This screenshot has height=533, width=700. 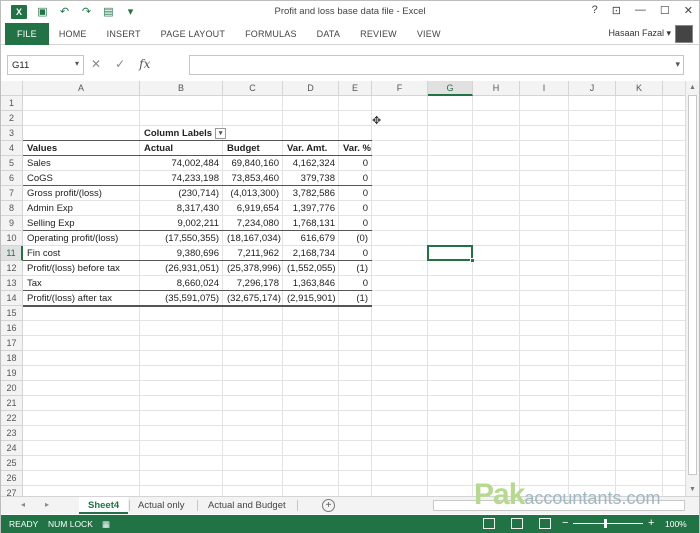 What do you see at coordinates (450, 88) in the screenshot?
I see `column-header-g: G` at bounding box center [450, 88].